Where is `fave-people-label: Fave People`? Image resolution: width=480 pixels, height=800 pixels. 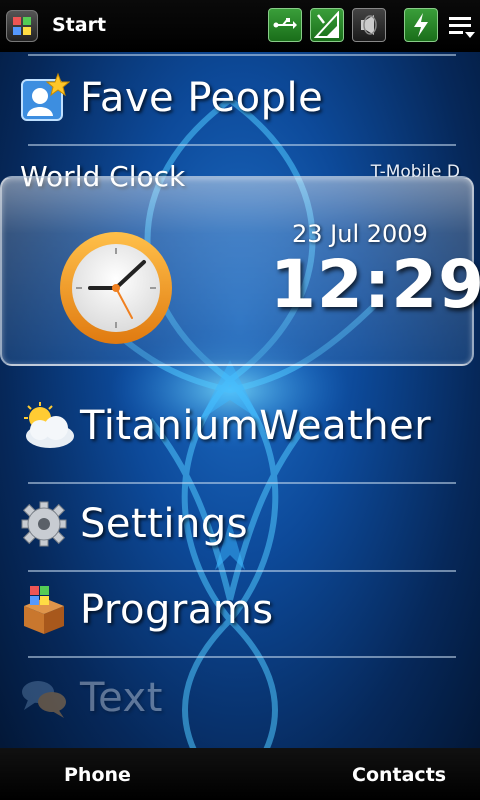
fave-people-label: Fave People is located at coordinates (202, 98).